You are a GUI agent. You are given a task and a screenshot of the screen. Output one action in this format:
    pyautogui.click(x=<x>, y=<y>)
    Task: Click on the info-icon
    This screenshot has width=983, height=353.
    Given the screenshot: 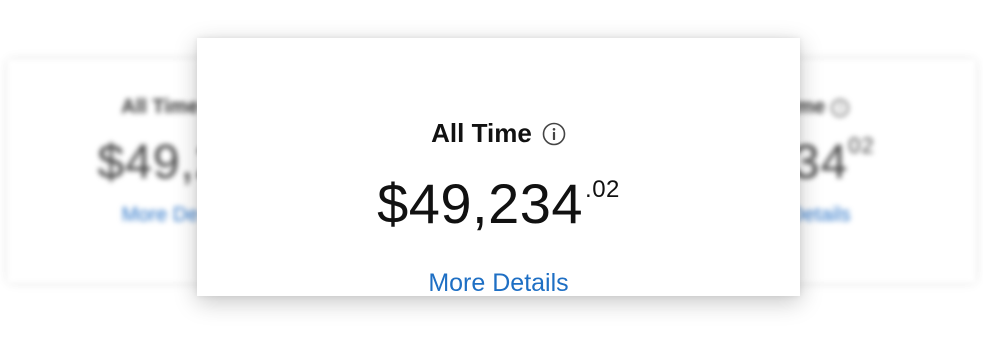 What is the action you would take?
    pyautogui.click(x=554, y=134)
    